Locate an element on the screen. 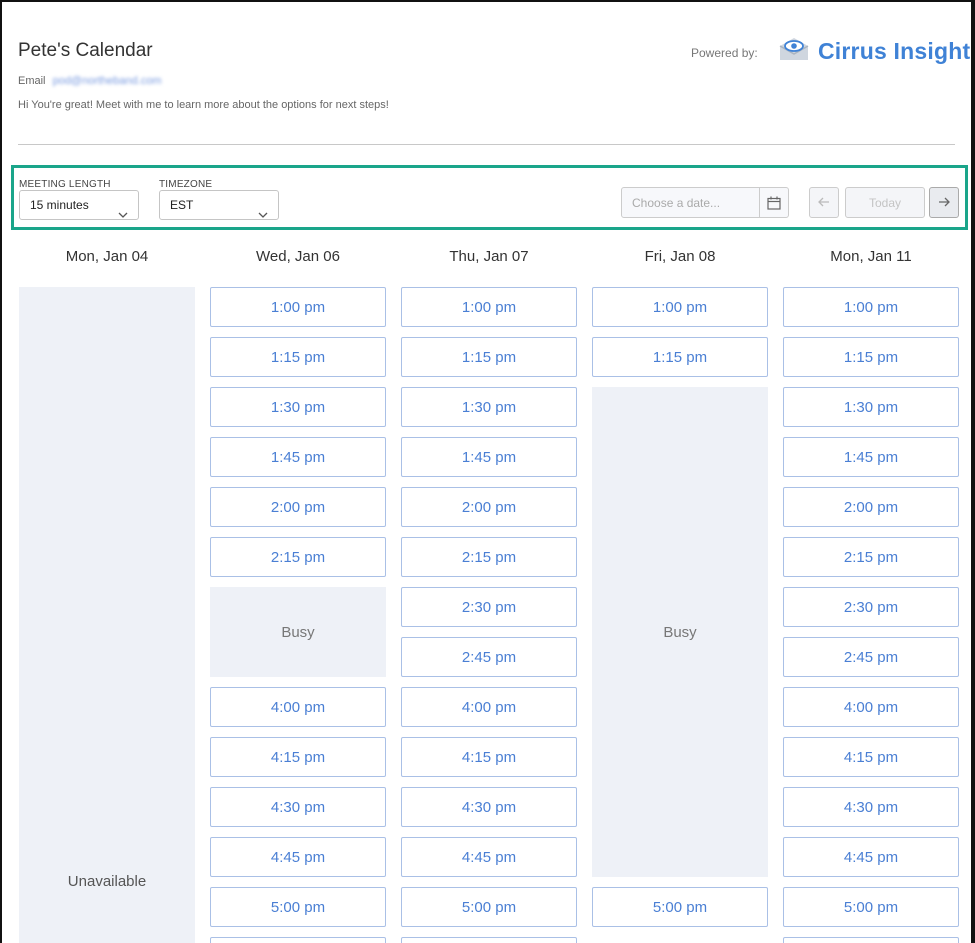 The height and width of the screenshot is (943, 975). email-row: Email pod@northeband.com is located at coordinates (90, 81).